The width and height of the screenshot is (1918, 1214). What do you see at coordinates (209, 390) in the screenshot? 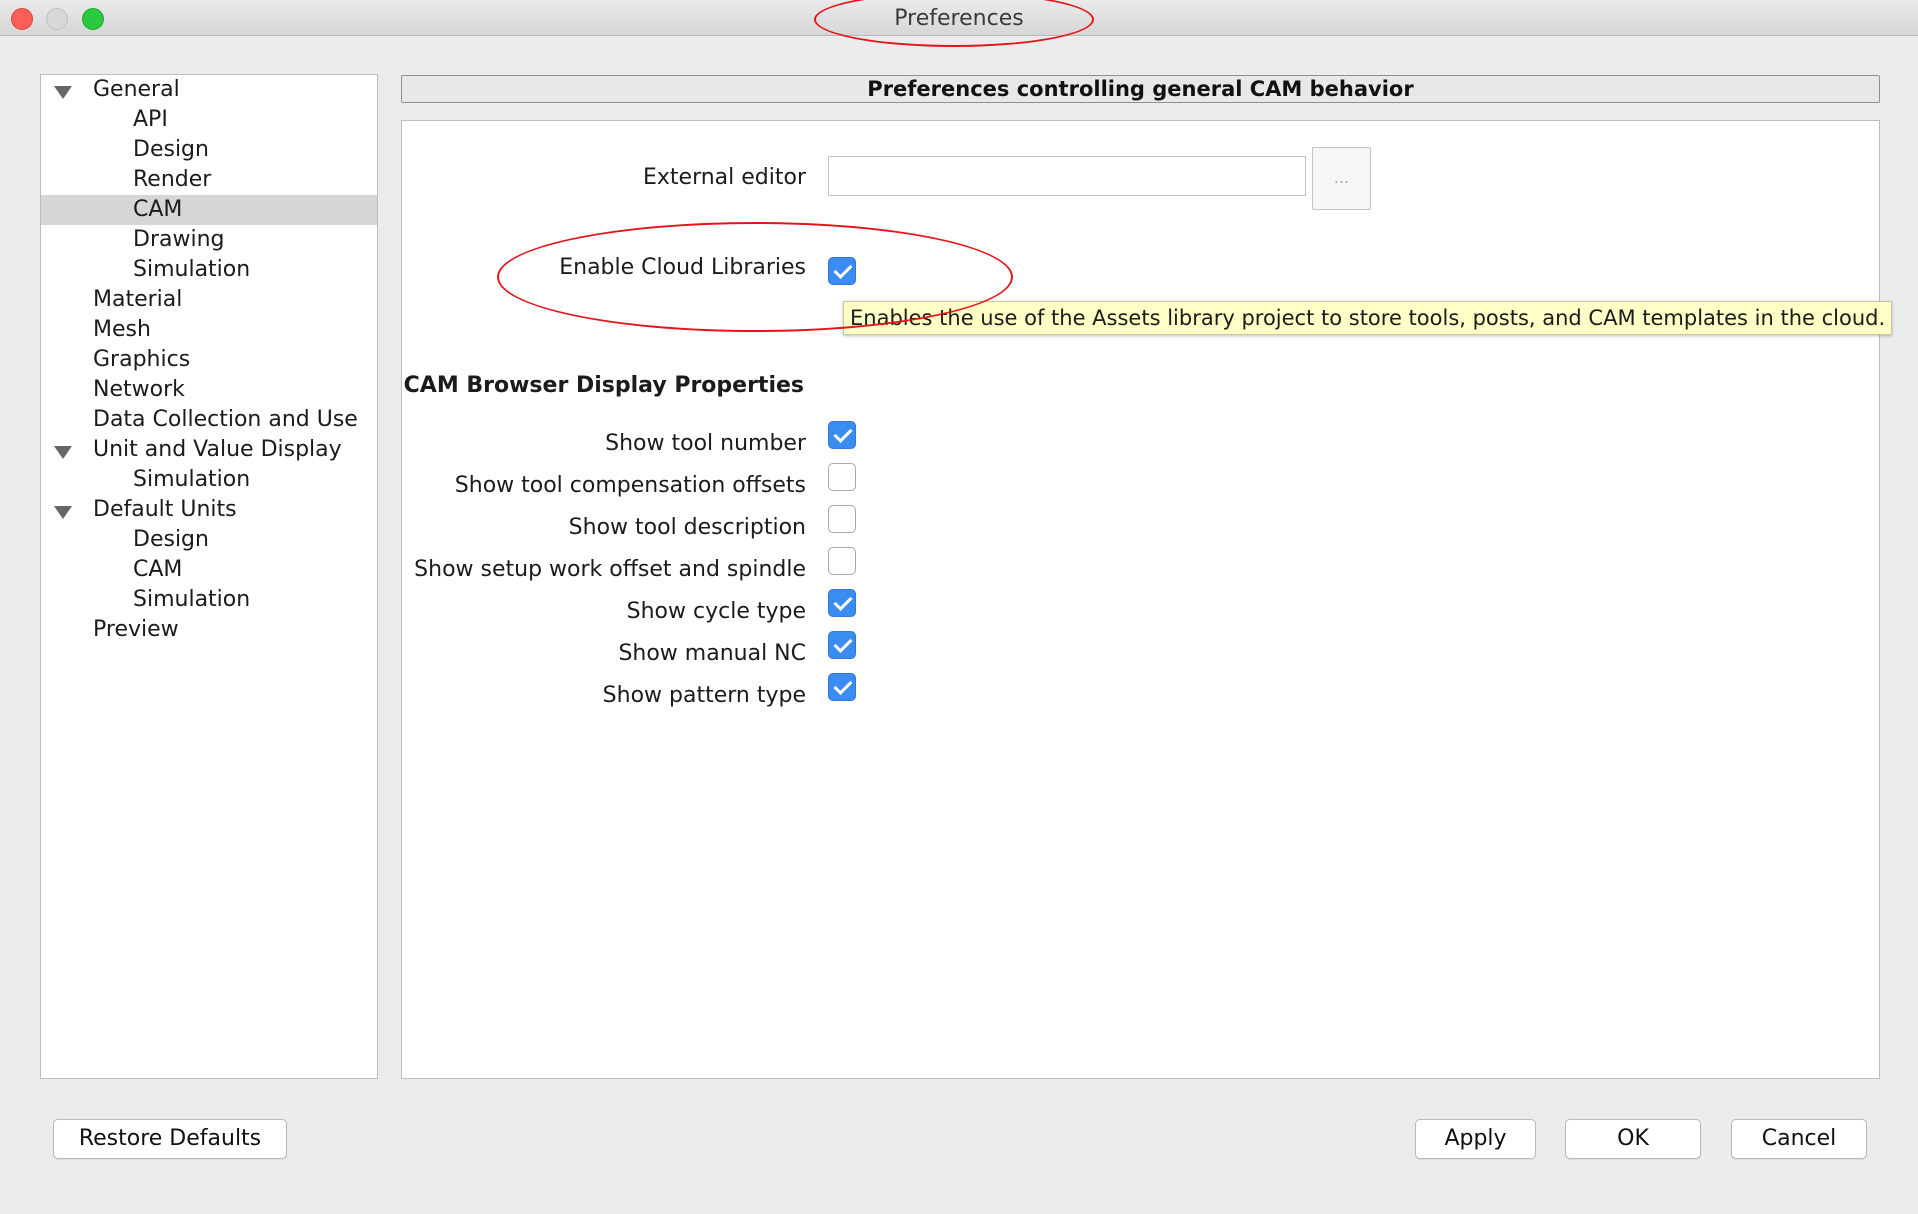
I see `tree-item-network: Network` at bounding box center [209, 390].